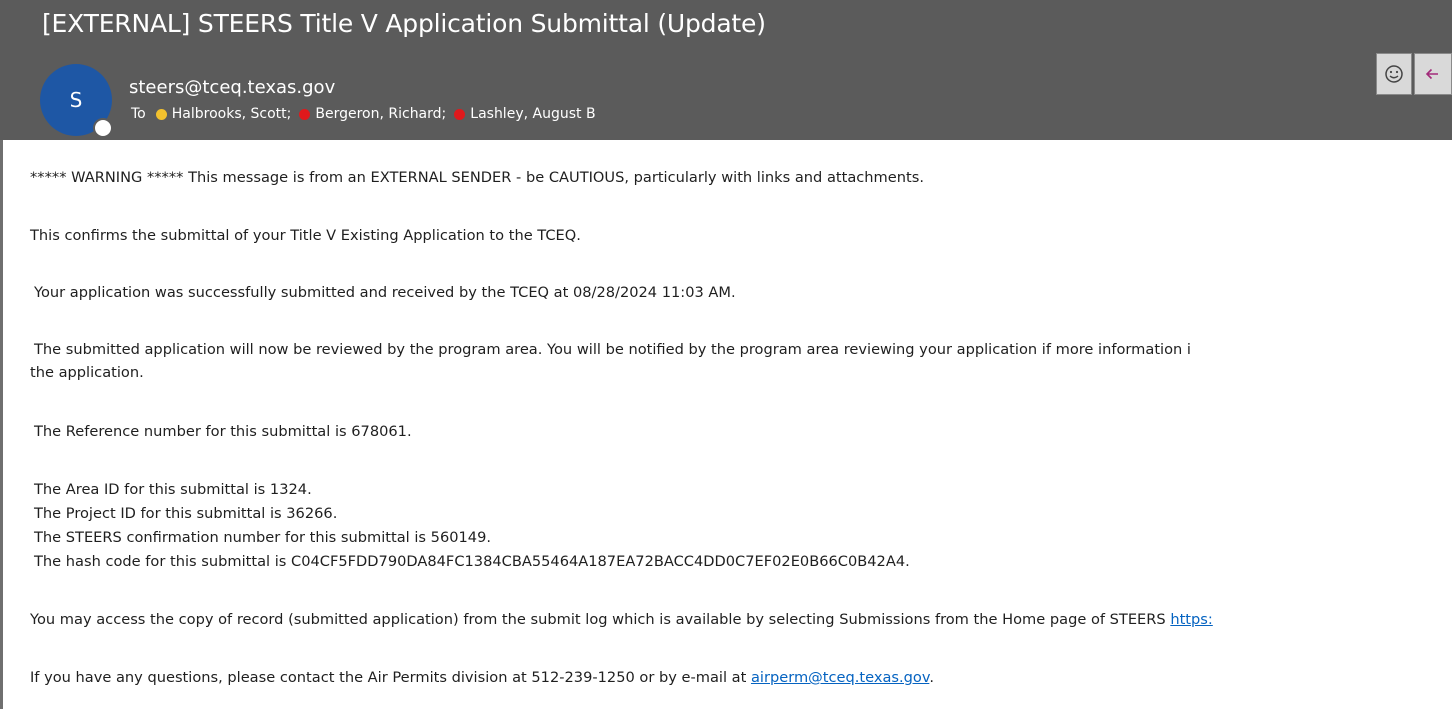 The image size is (1452, 709). I want to click on reply-arrow-icon, so click(1431, 74).